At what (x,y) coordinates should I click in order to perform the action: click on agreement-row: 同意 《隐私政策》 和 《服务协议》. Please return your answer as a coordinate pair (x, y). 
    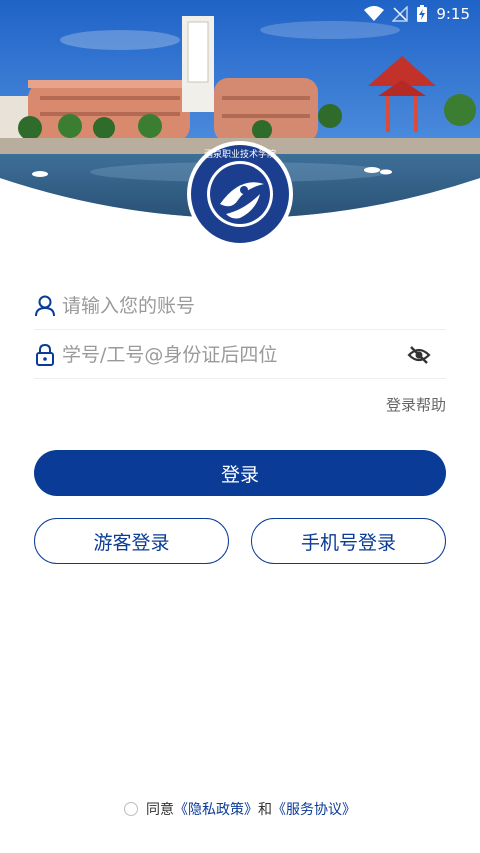
    Looking at the image, I should click on (240, 809).